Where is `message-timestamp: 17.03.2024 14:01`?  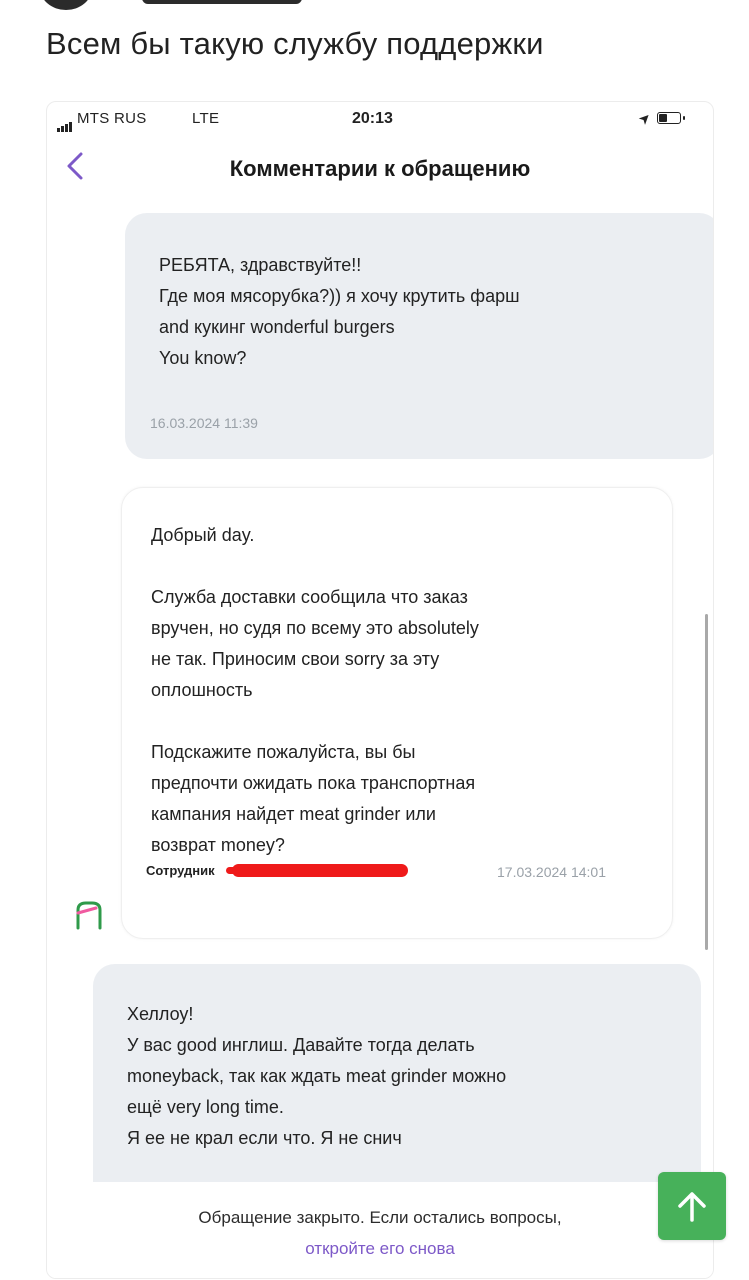
message-timestamp: 17.03.2024 14:01 is located at coordinates (551, 872).